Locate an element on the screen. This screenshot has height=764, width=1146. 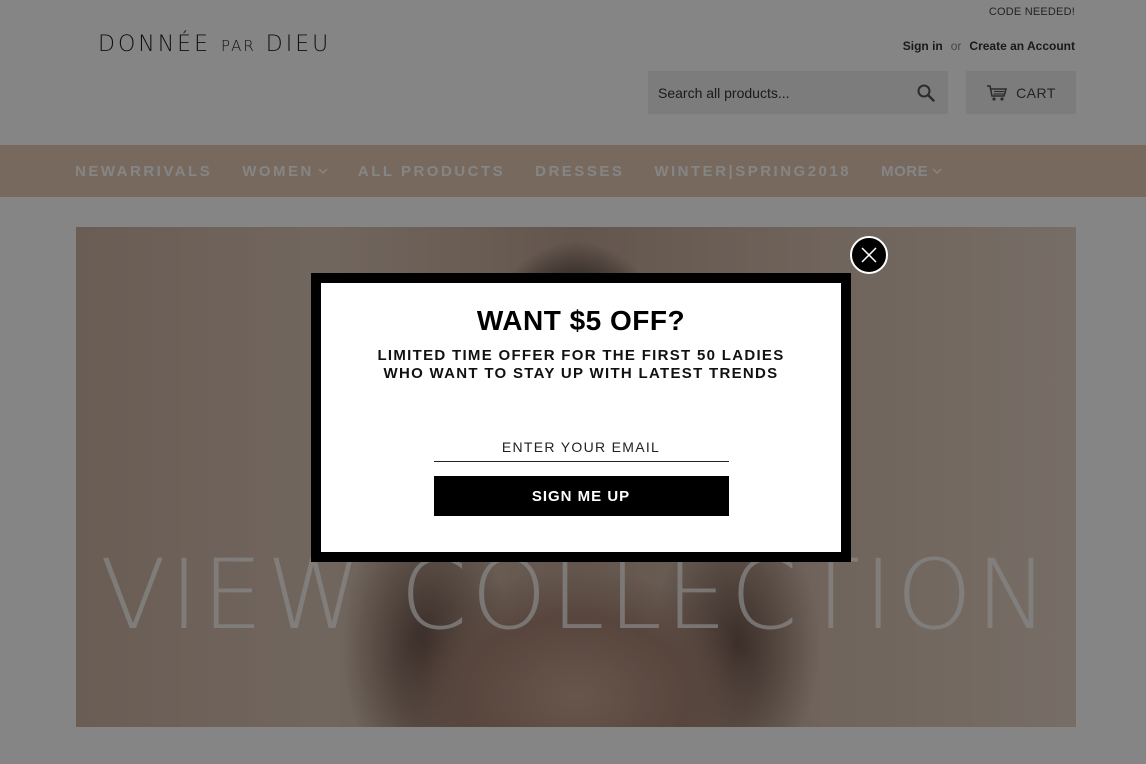
close-icon is located at coordinates (869, 255).